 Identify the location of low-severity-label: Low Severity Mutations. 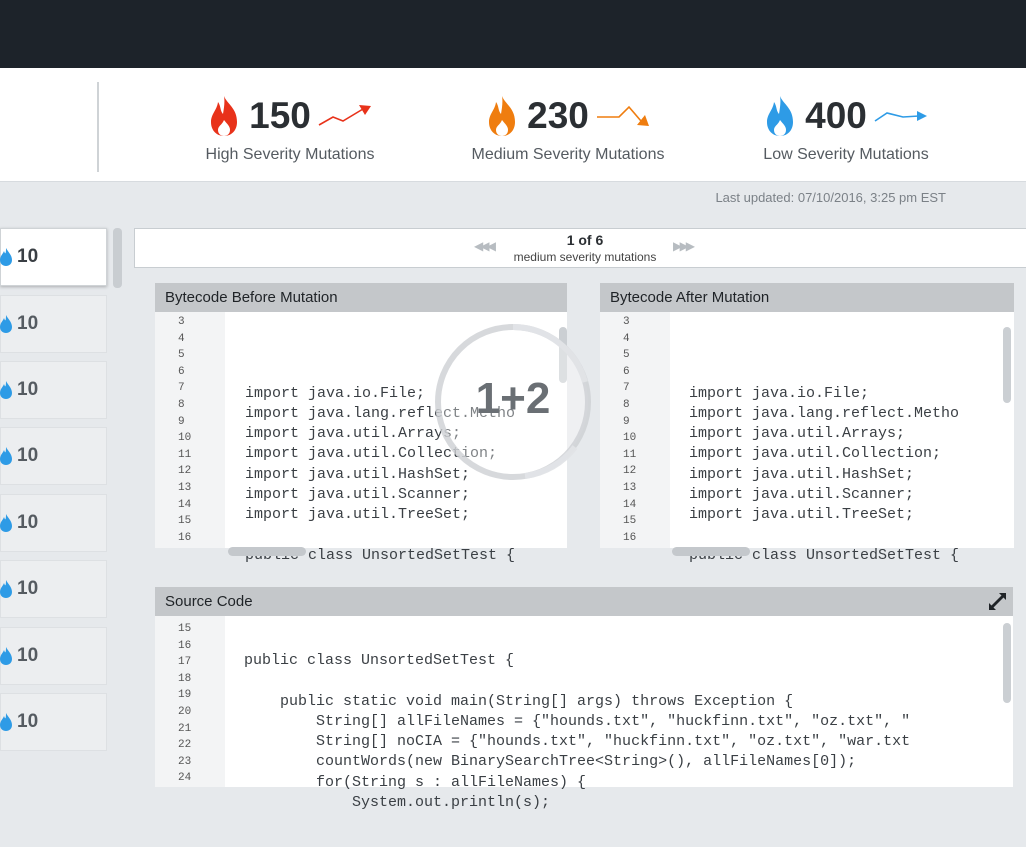
(846, 154).